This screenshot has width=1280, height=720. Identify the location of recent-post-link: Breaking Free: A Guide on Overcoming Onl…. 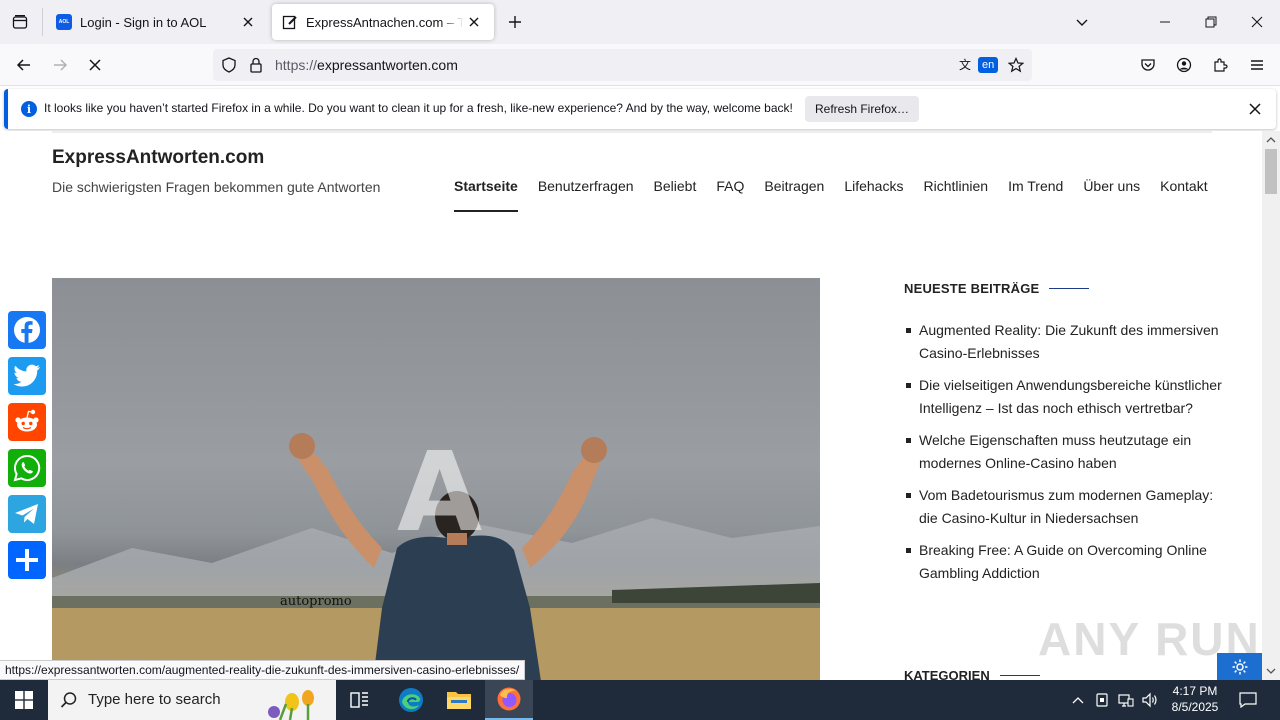
(1064, 561).